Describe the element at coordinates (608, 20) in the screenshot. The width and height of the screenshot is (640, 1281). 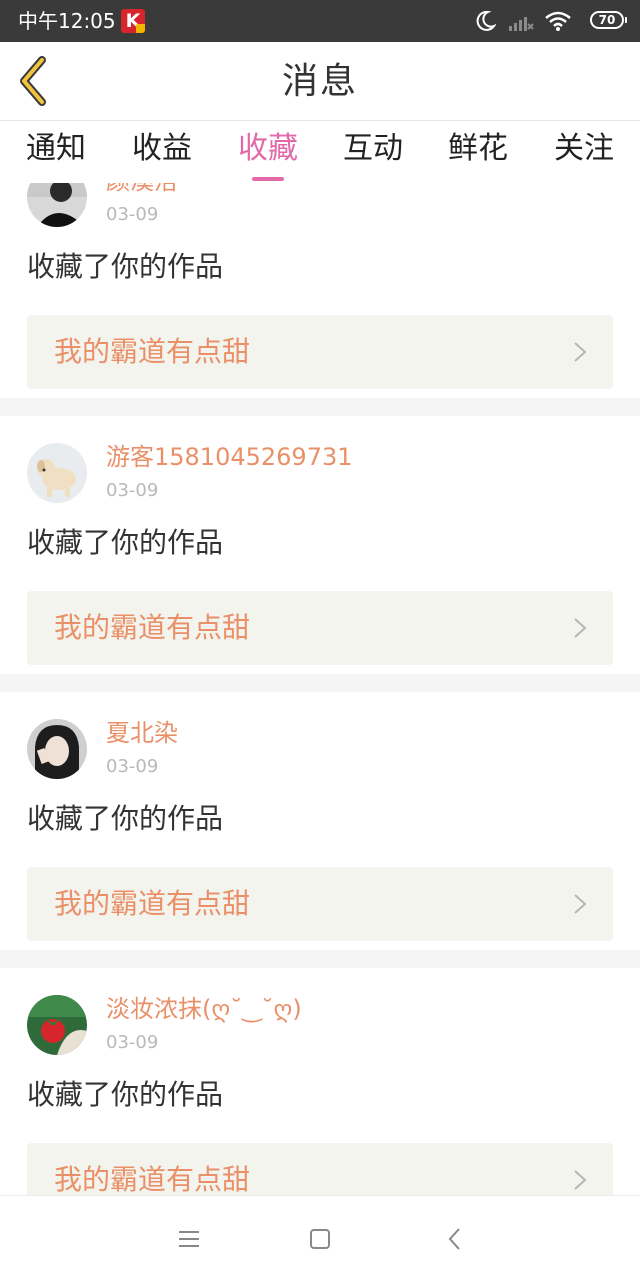
I see `battery-icon: 70` at that location.